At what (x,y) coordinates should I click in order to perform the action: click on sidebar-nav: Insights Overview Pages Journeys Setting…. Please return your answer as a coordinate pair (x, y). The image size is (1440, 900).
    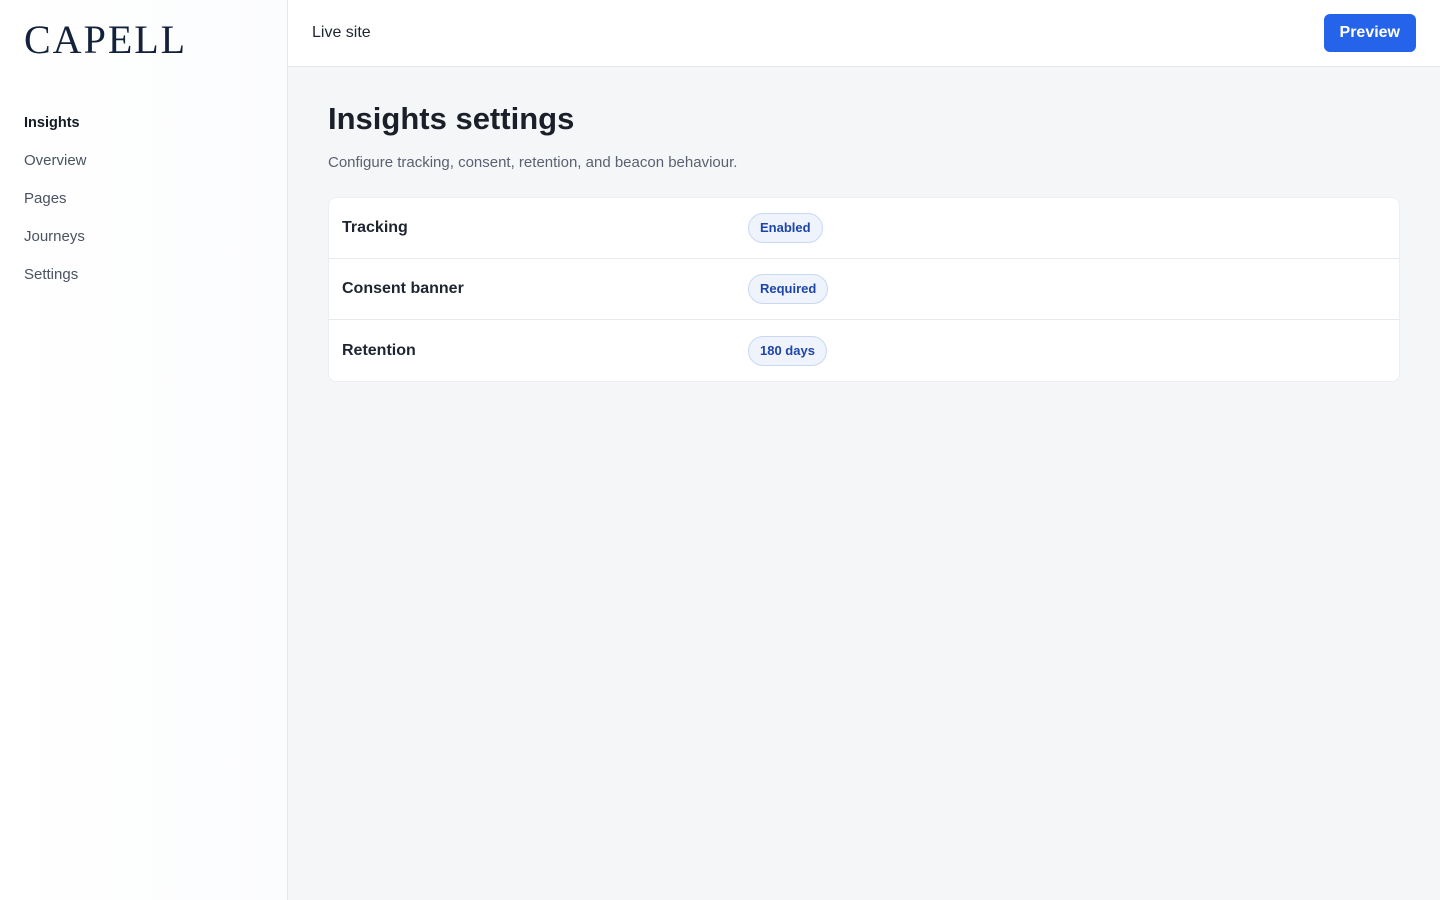
    Looking at the image, I should click on (55, 199).